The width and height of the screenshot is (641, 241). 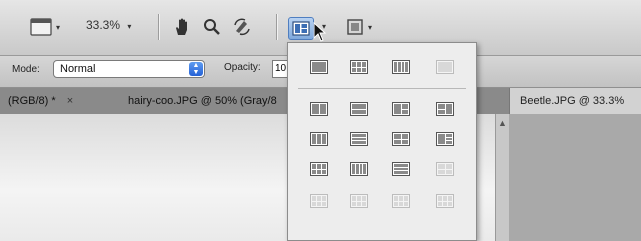 I want to click on zoom-tool-button, so click(x=212, y=27).